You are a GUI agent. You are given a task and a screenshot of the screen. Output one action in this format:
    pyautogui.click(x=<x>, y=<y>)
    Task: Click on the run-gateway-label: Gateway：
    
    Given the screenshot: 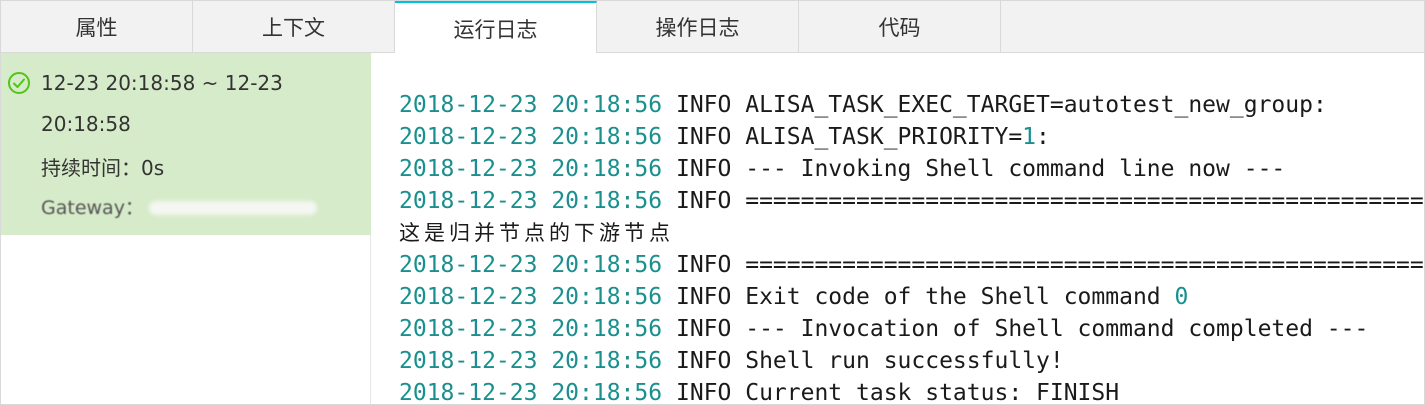 What is the action you would take?
    pyautogui.click(x=92, y=208)
    